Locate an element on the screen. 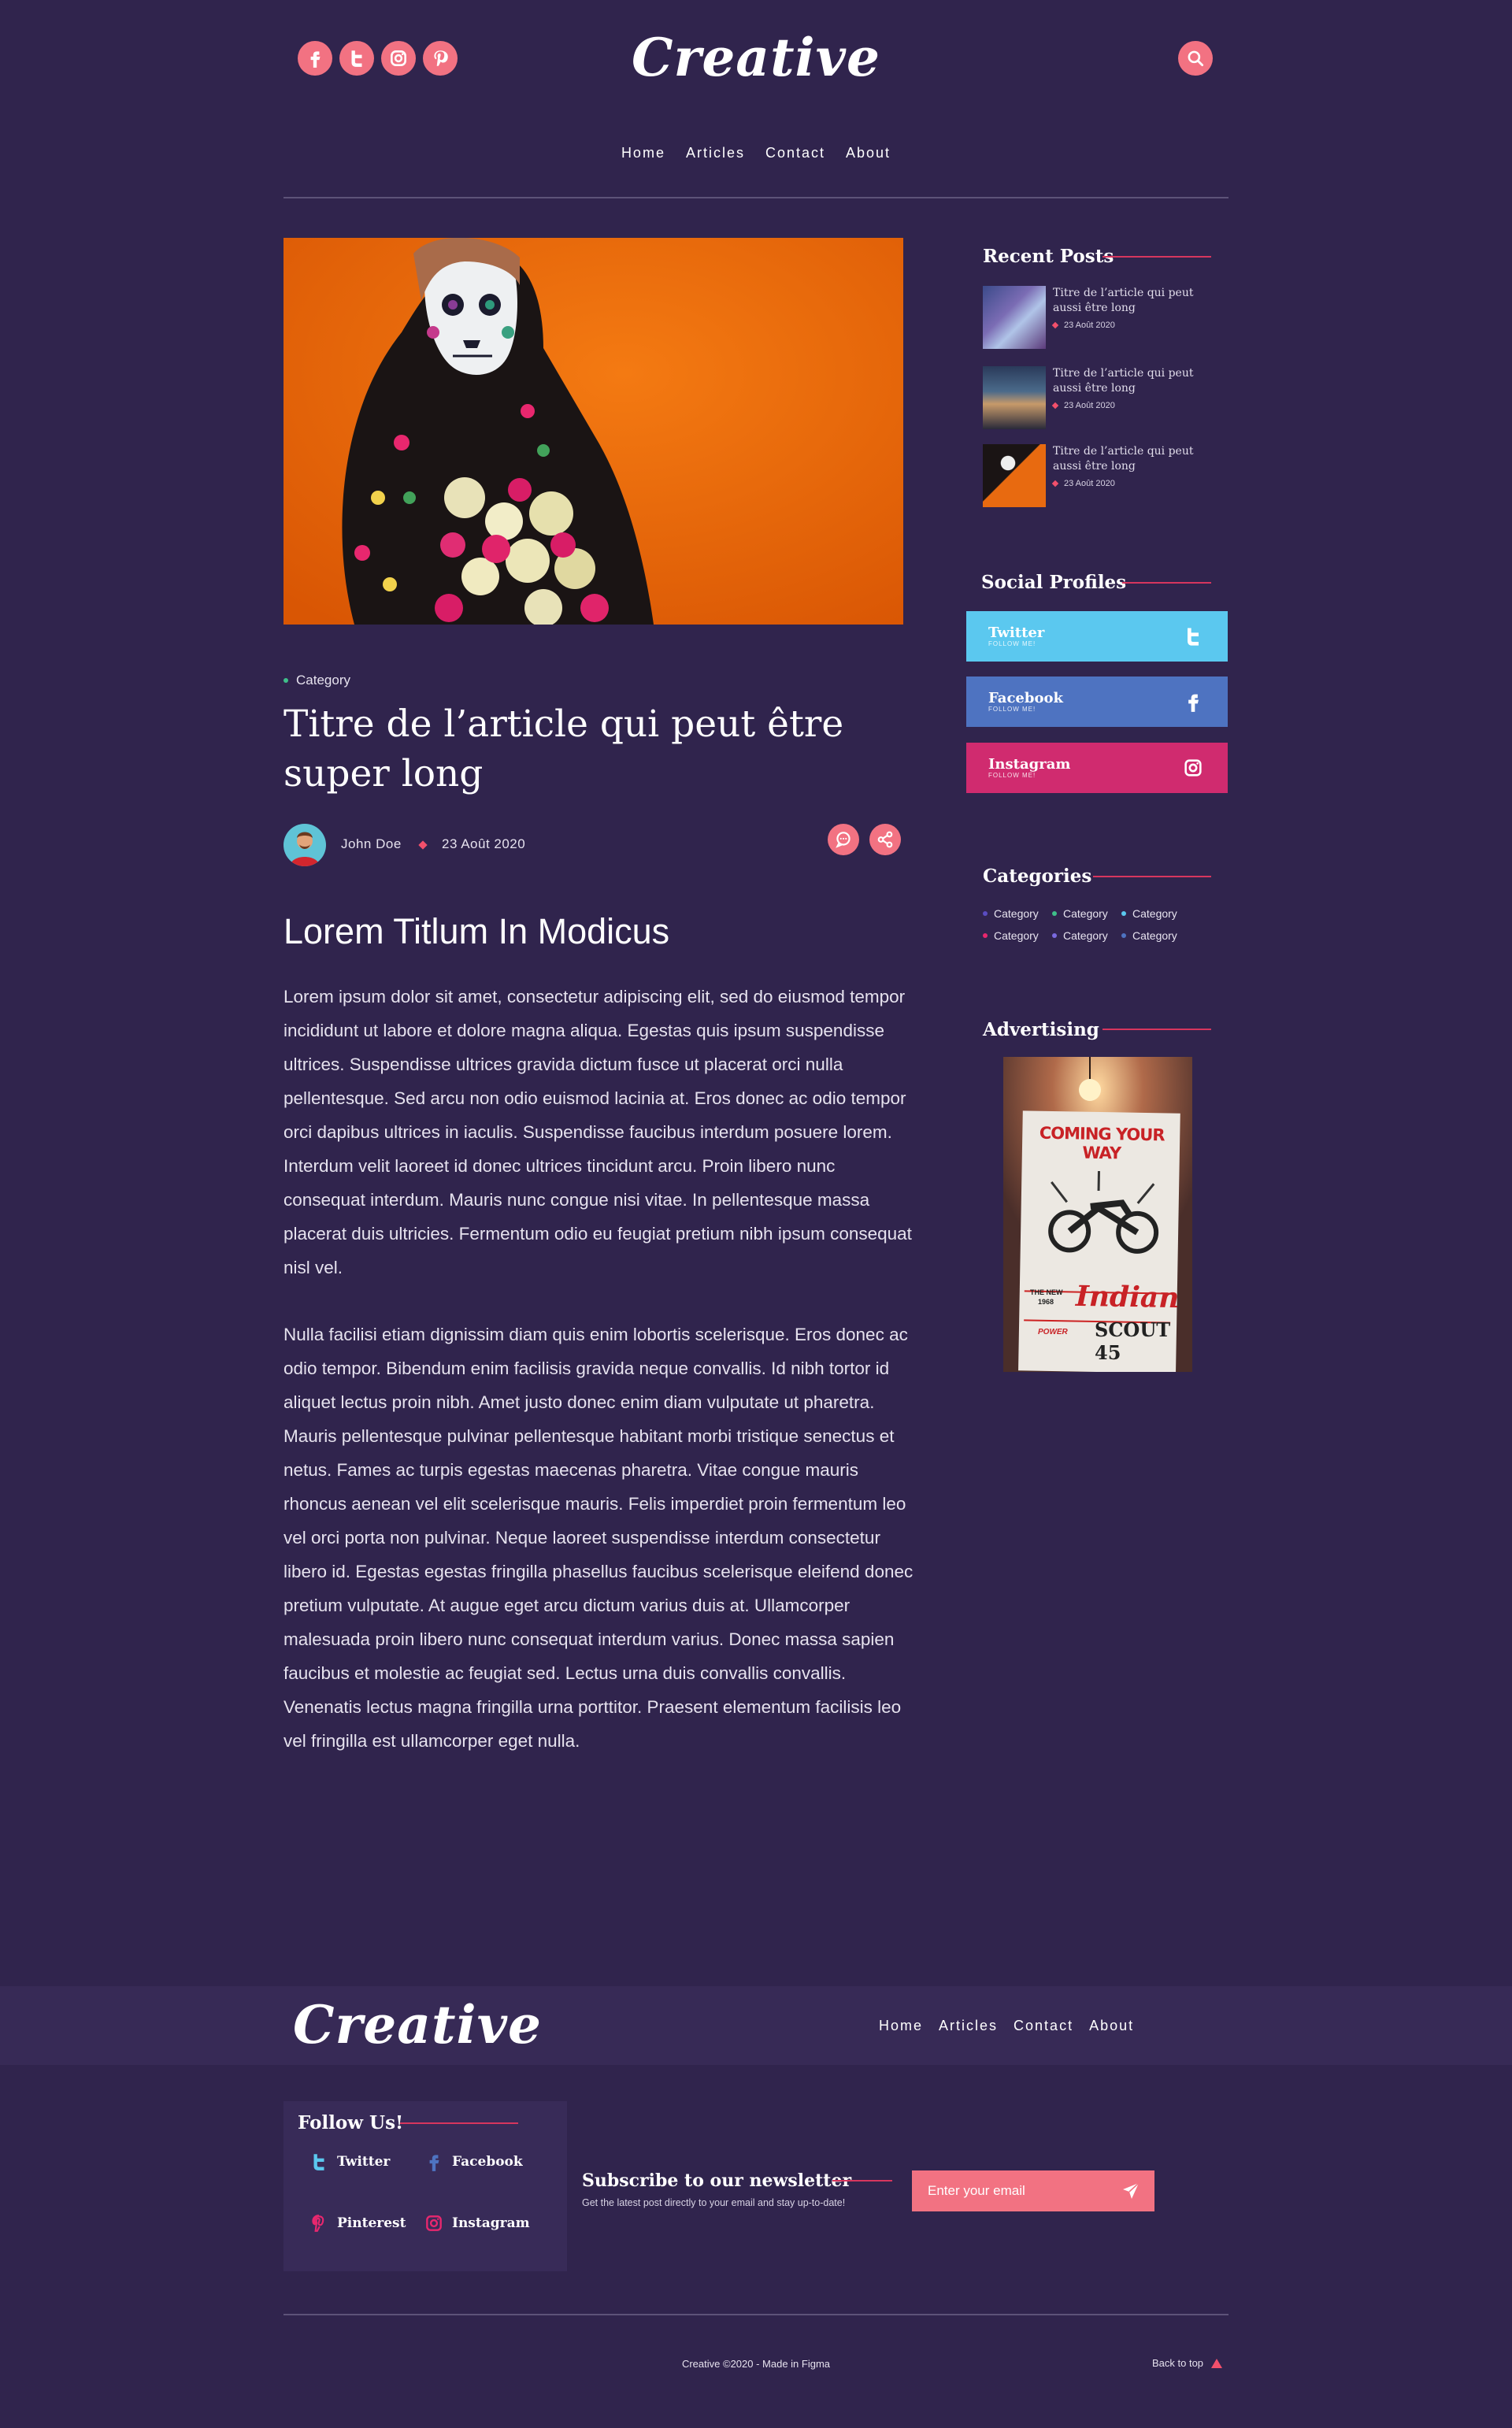 Image resolution: width=1512 pixels, height=2428 pixels. article-heading: Lorem Titlum In Modicus is located at coordinates (477, 931).